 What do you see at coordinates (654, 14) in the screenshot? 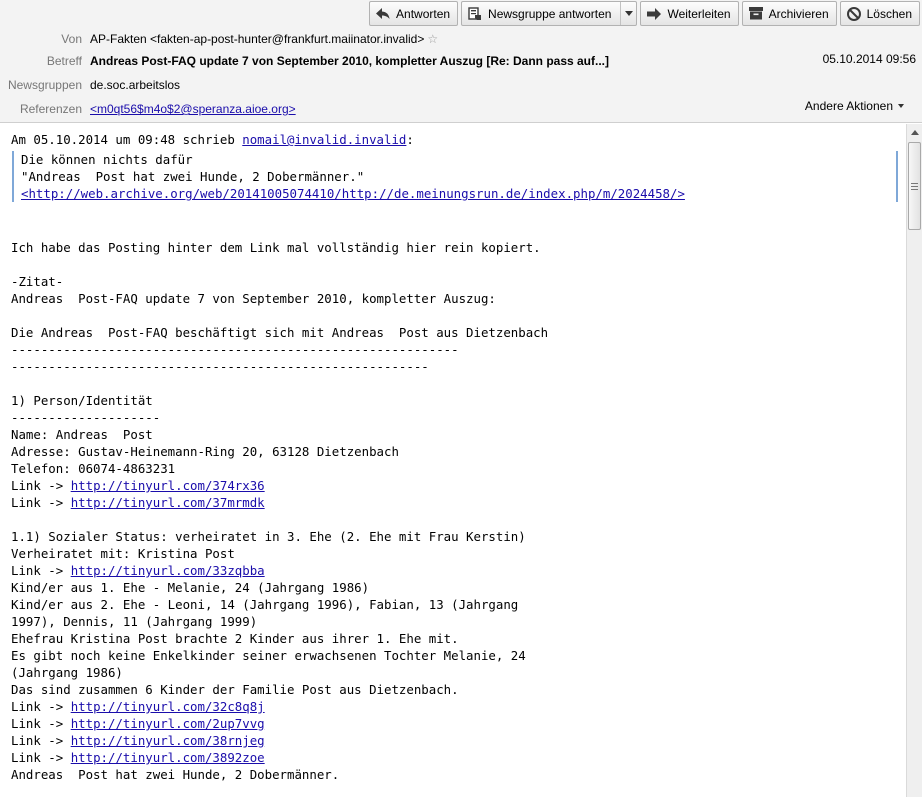
I see `forward-arrow-icon` at bounding box center [654, 14].